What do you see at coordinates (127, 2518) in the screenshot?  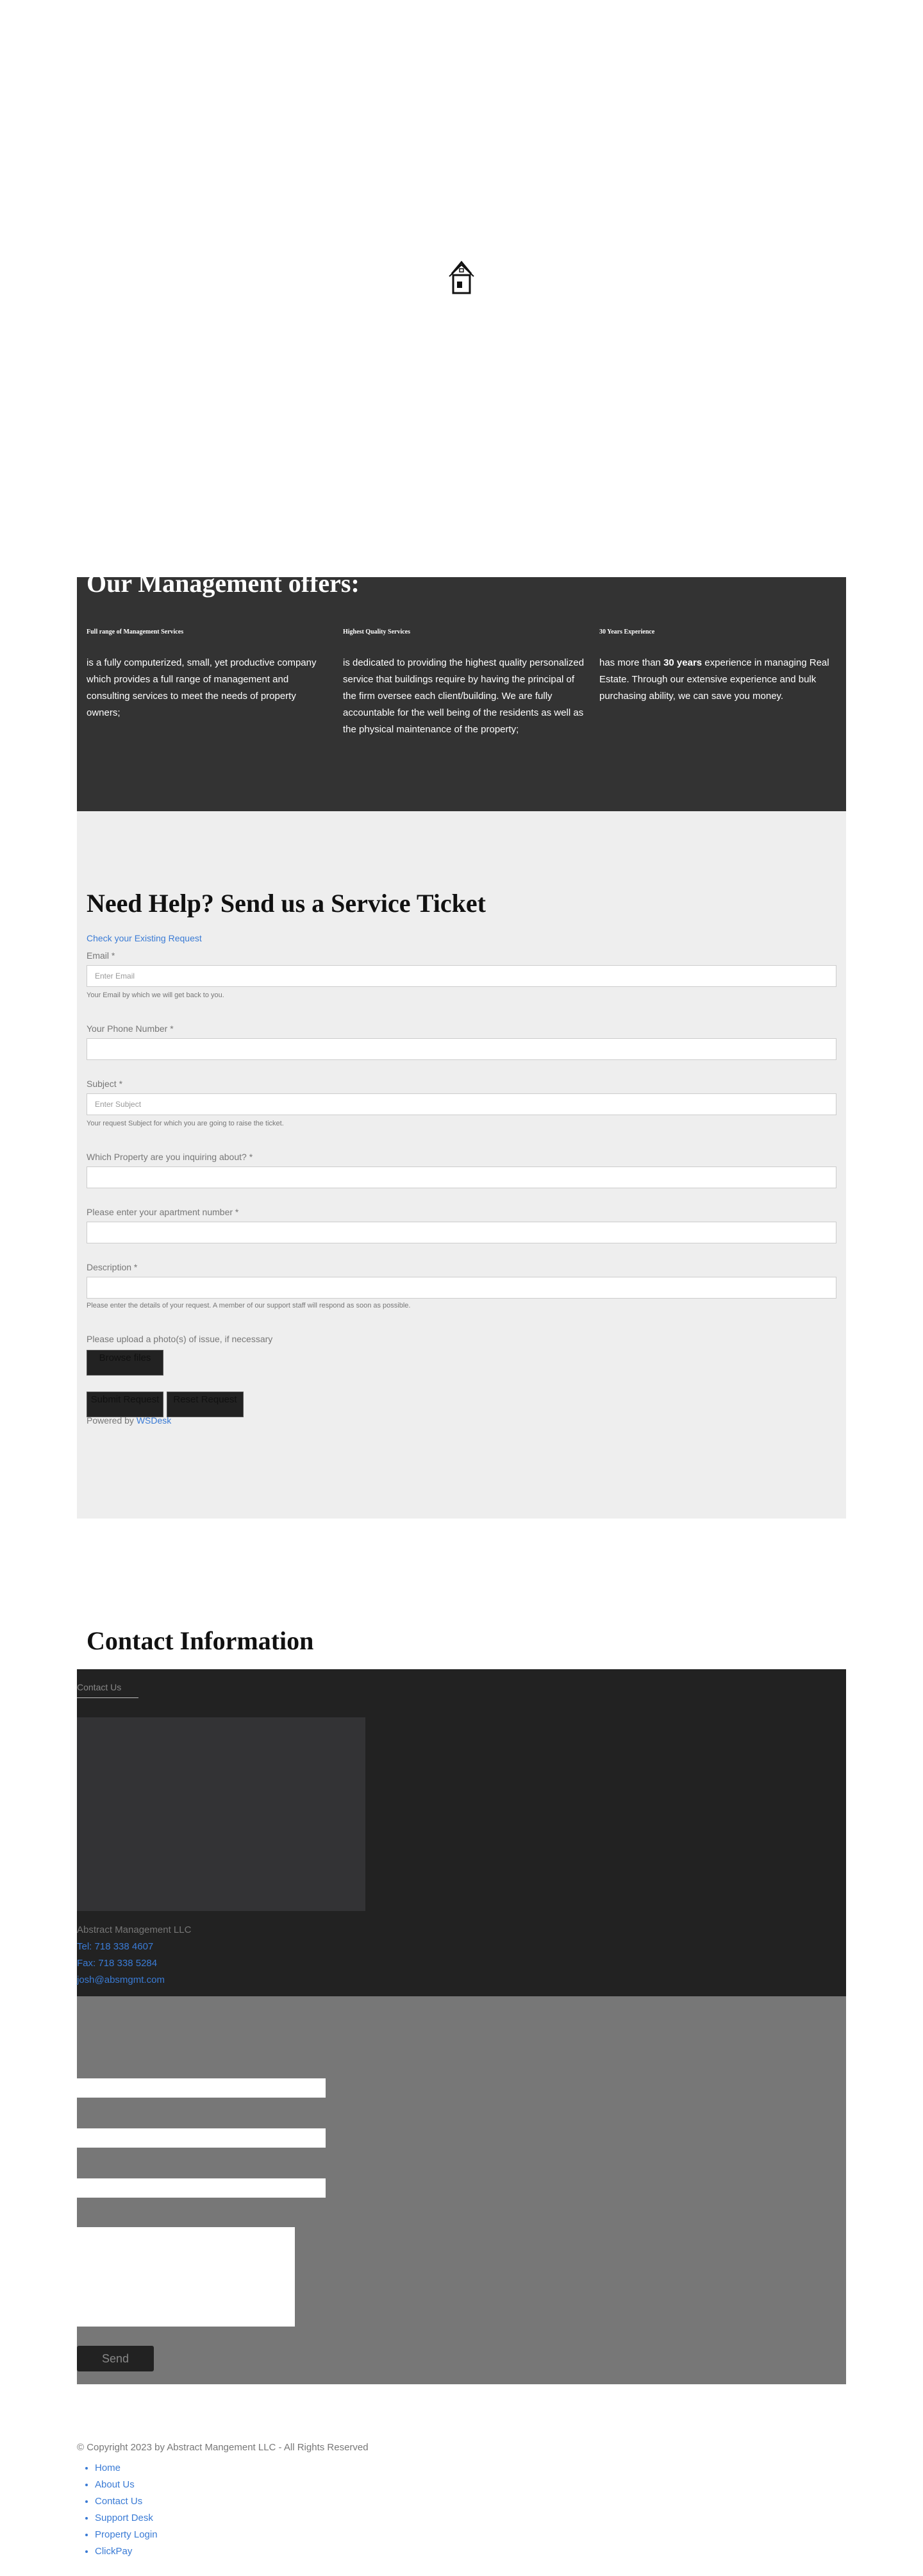 I see `footer-link-support: Support Desk` at bounding box center [127, 2518].